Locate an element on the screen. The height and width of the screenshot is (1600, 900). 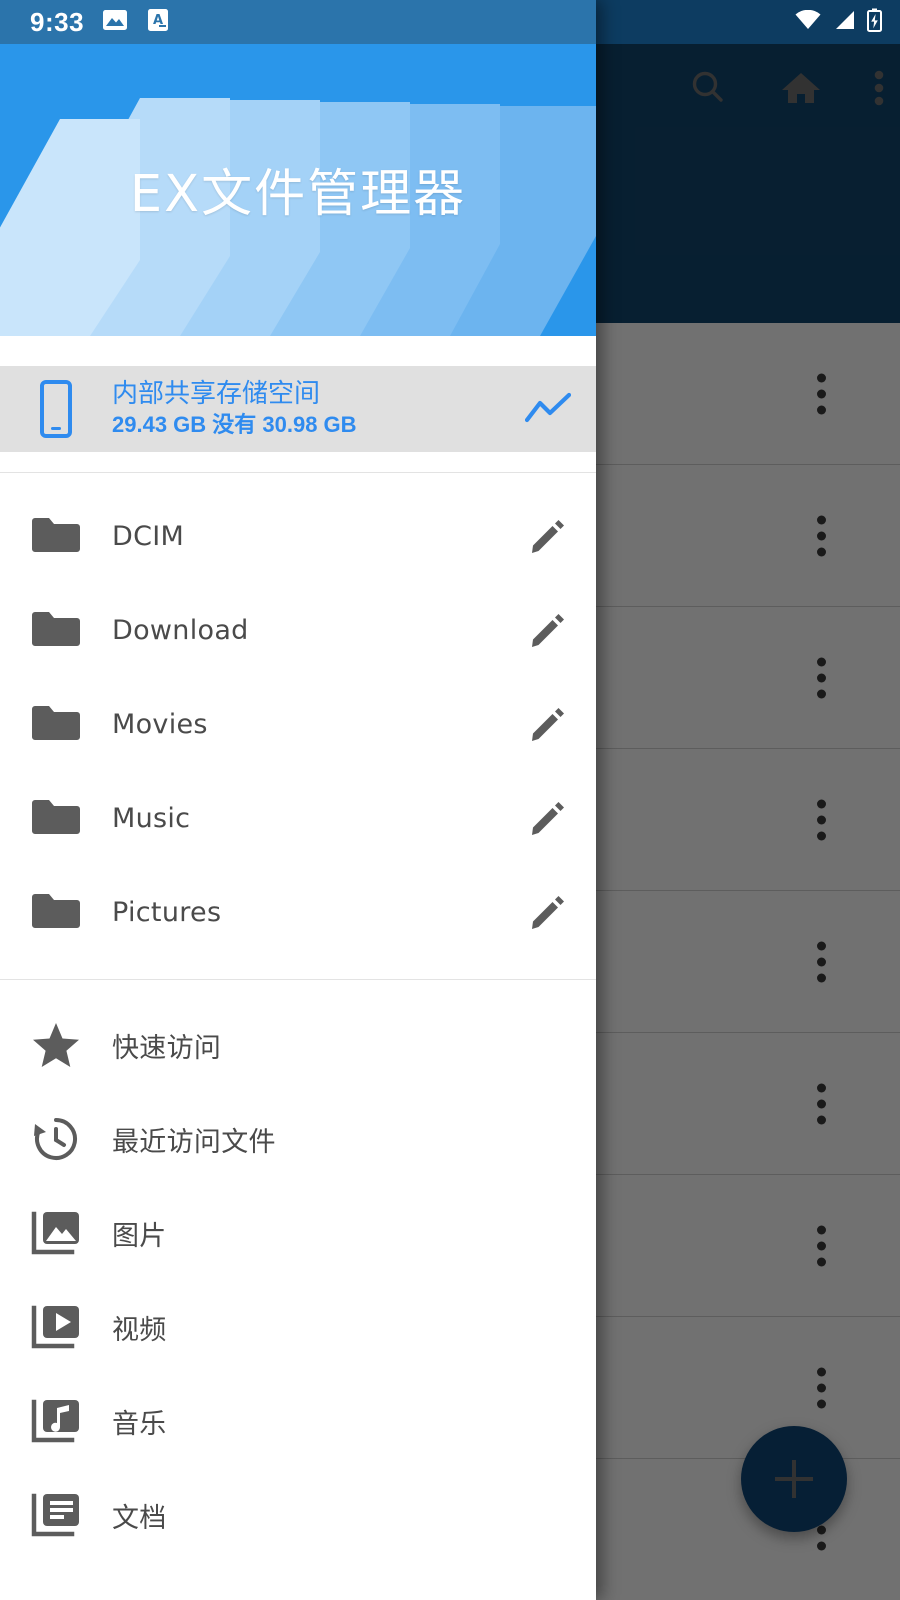
video-library-icon is located at coordinates (56, 1327).